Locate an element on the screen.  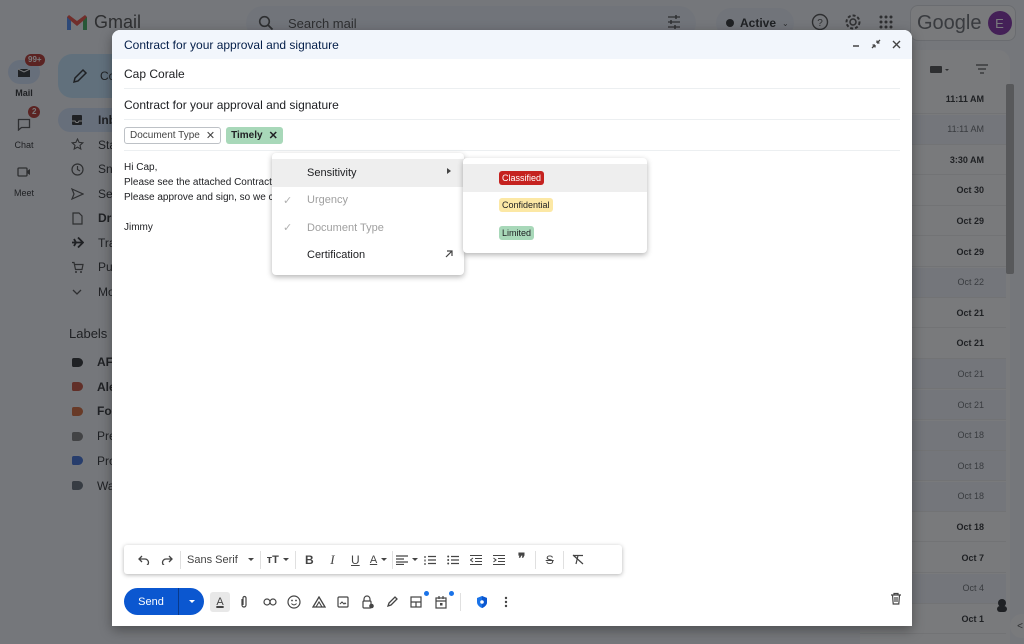
menu-item-sensitivity: Sensitivity is located at coordinates (368, 173).